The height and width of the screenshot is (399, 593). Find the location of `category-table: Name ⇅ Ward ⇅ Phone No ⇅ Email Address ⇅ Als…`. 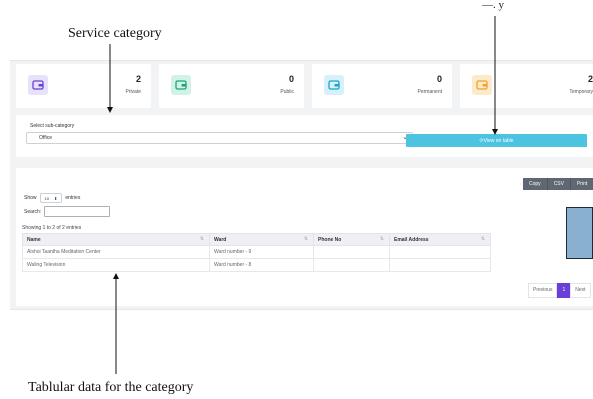

category-table: Name ⇅ Ward ⇅ Phone No ⇅ Email Address ⇅ Als… is located at coordinates (256, 252).